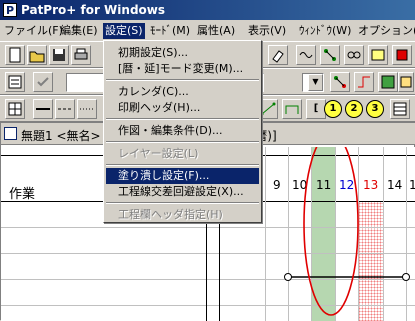 This screenshot has width=415, height=321. I want to click on dashed-line-icon, so click(65, 109).